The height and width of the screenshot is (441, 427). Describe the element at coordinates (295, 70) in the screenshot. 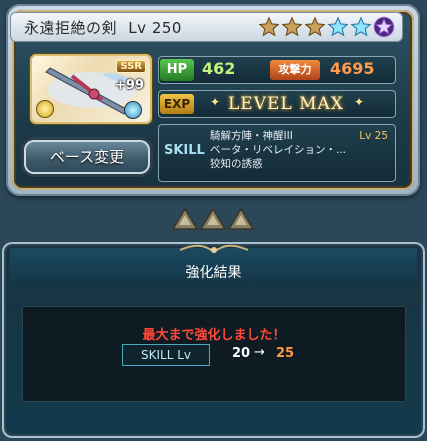

I see `attack-label: 攻撃力` at that location.